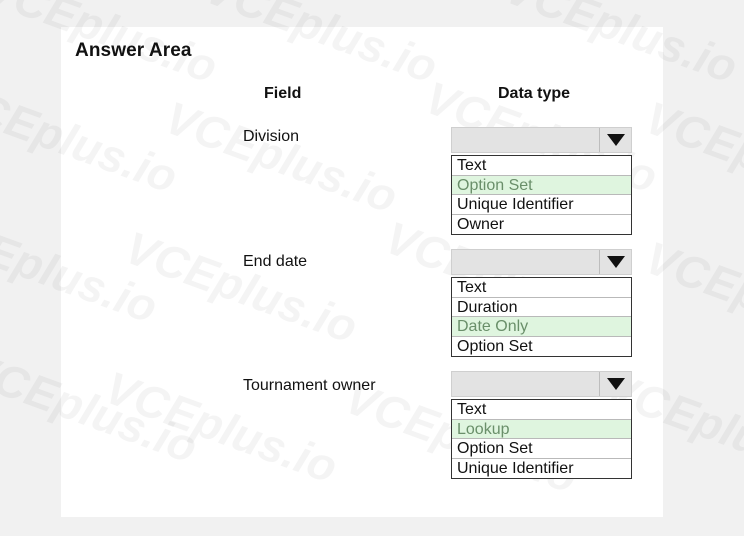  Describe the element at coordinates (275, 261) in the screenshot. I see `field-label-end-date: End date` at that location.